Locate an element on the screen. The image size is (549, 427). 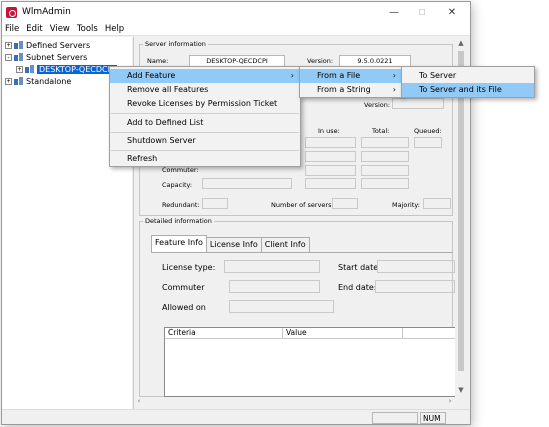
end-date-label: End date: is located at coordinates (357, 287).